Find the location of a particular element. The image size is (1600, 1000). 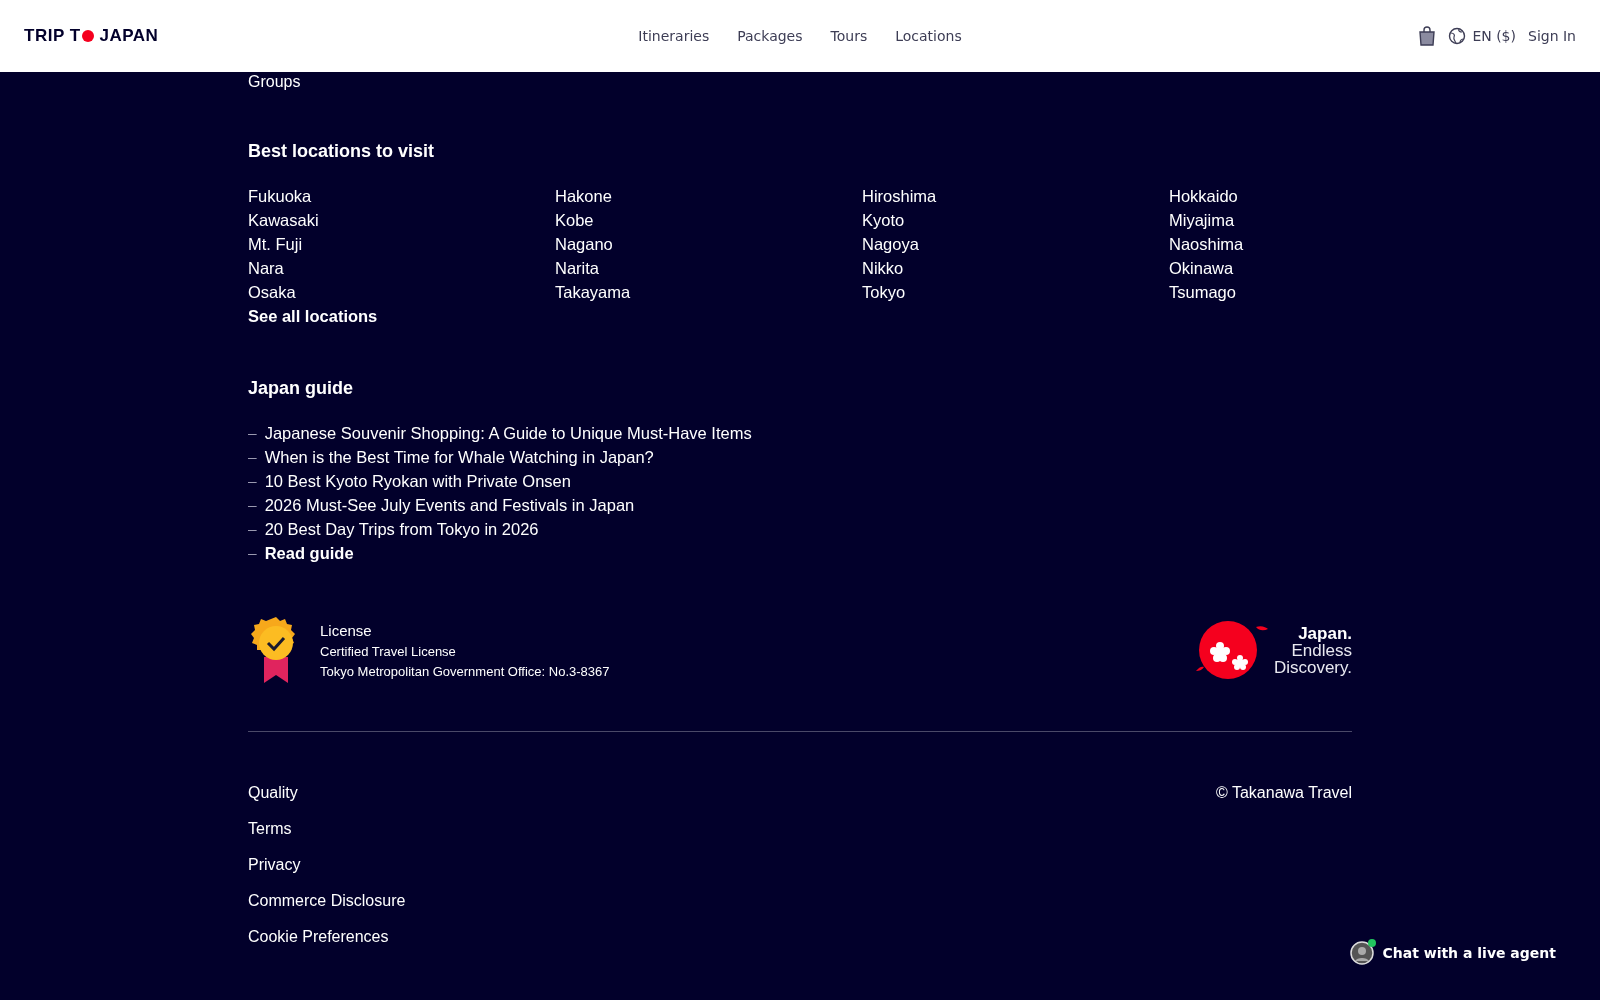

footer-link: Privacy is located at coordinates (327, 865).